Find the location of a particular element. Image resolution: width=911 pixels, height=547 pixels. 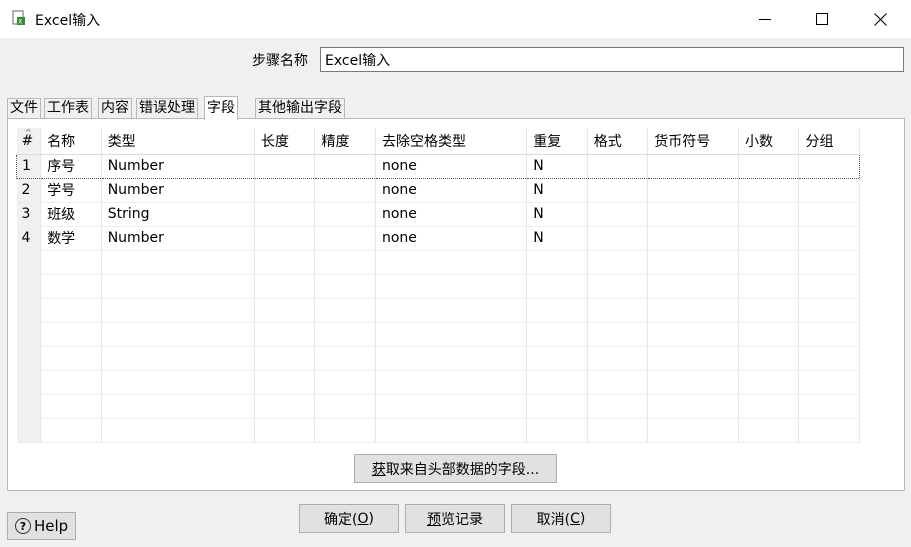

cell-index is located at coordinates (29, 262).